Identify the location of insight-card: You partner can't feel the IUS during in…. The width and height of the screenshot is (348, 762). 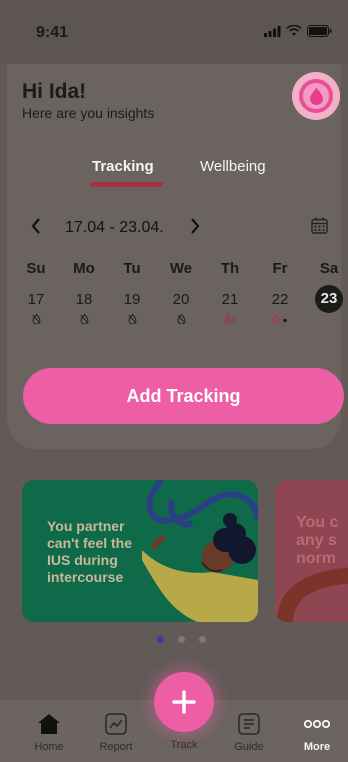
(140, 551).